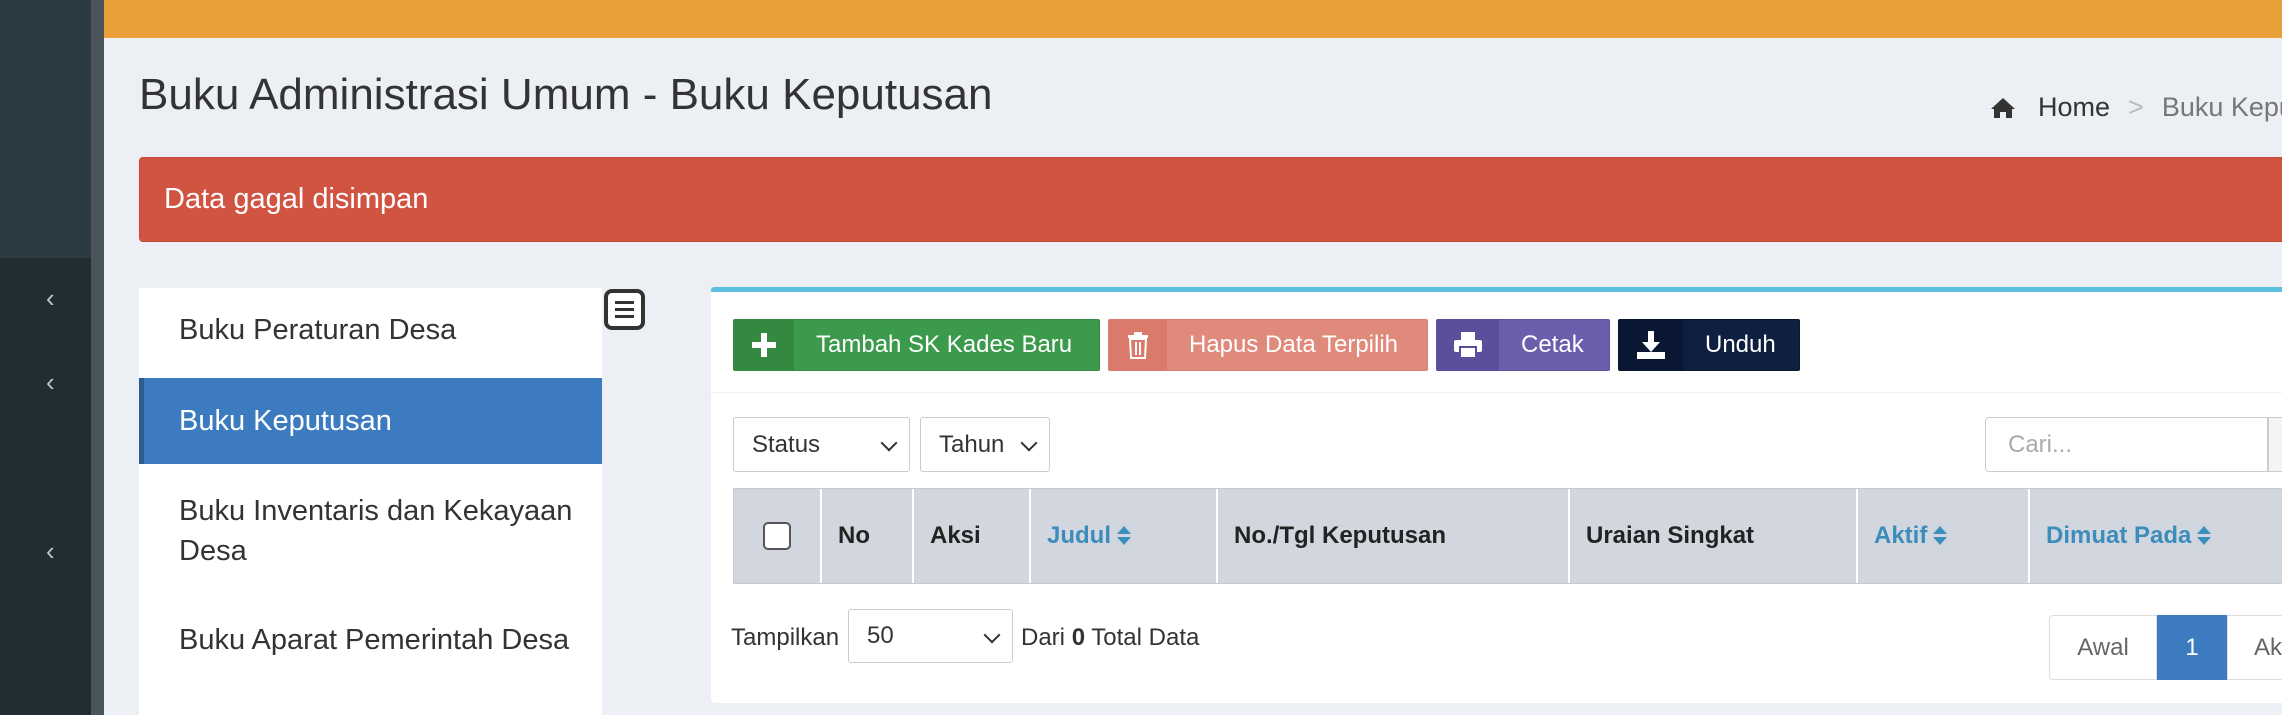 Image resolution: width=2282 pixels, height=715 pixels. I want to click on toolbar-divider, so click(1496, 392).